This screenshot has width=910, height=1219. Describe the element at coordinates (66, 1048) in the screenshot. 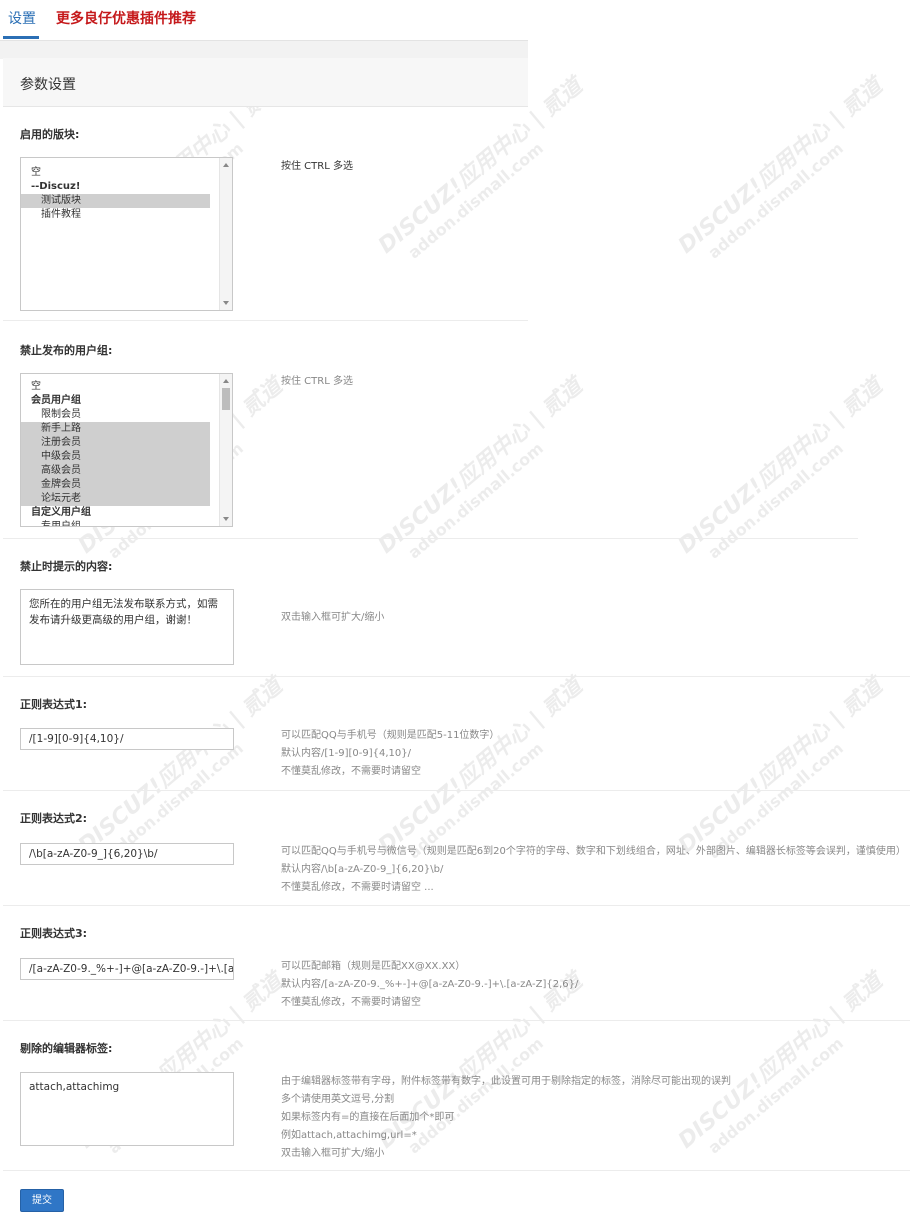

I see `tags-label: 剔除的编辑器标签:` at that location.